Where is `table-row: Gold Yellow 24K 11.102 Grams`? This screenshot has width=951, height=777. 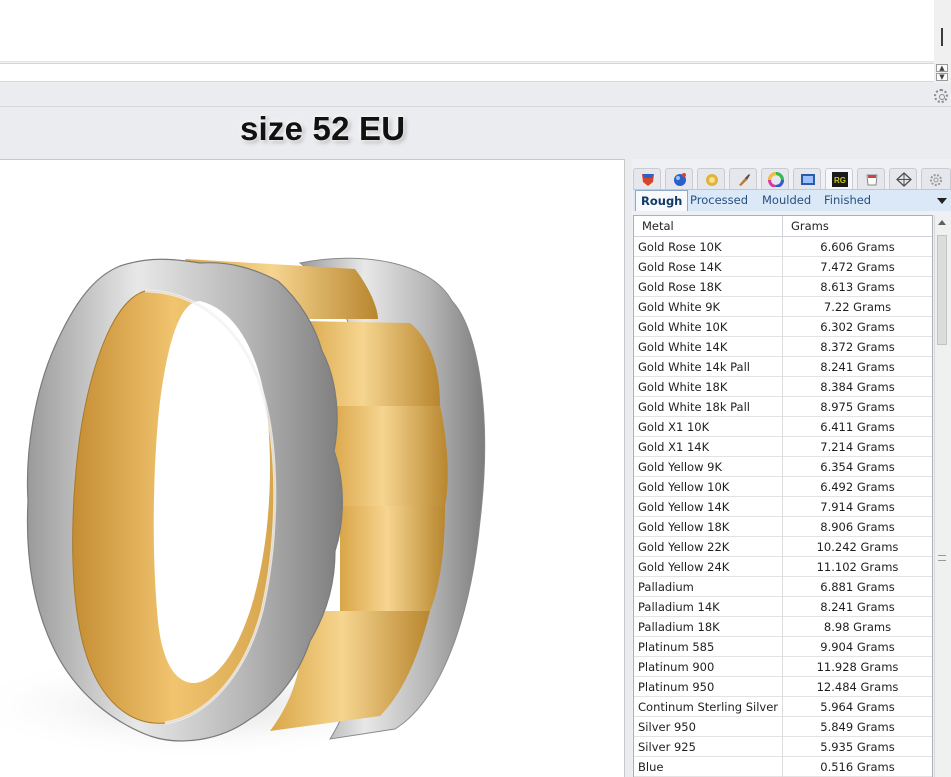 table-row: Gold Yellow 24K 11.102 Grams is located at coordinates (783, 567).